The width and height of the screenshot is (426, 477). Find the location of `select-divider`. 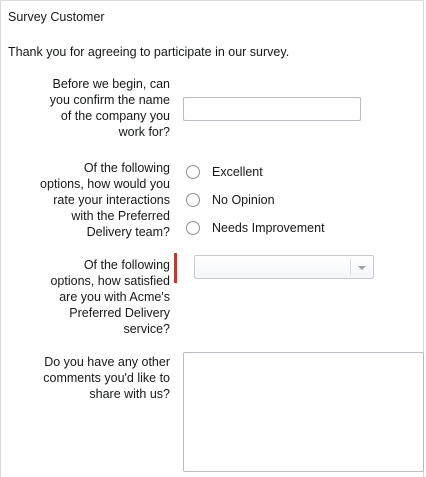

select-divider is located at coordinates (350, 267).